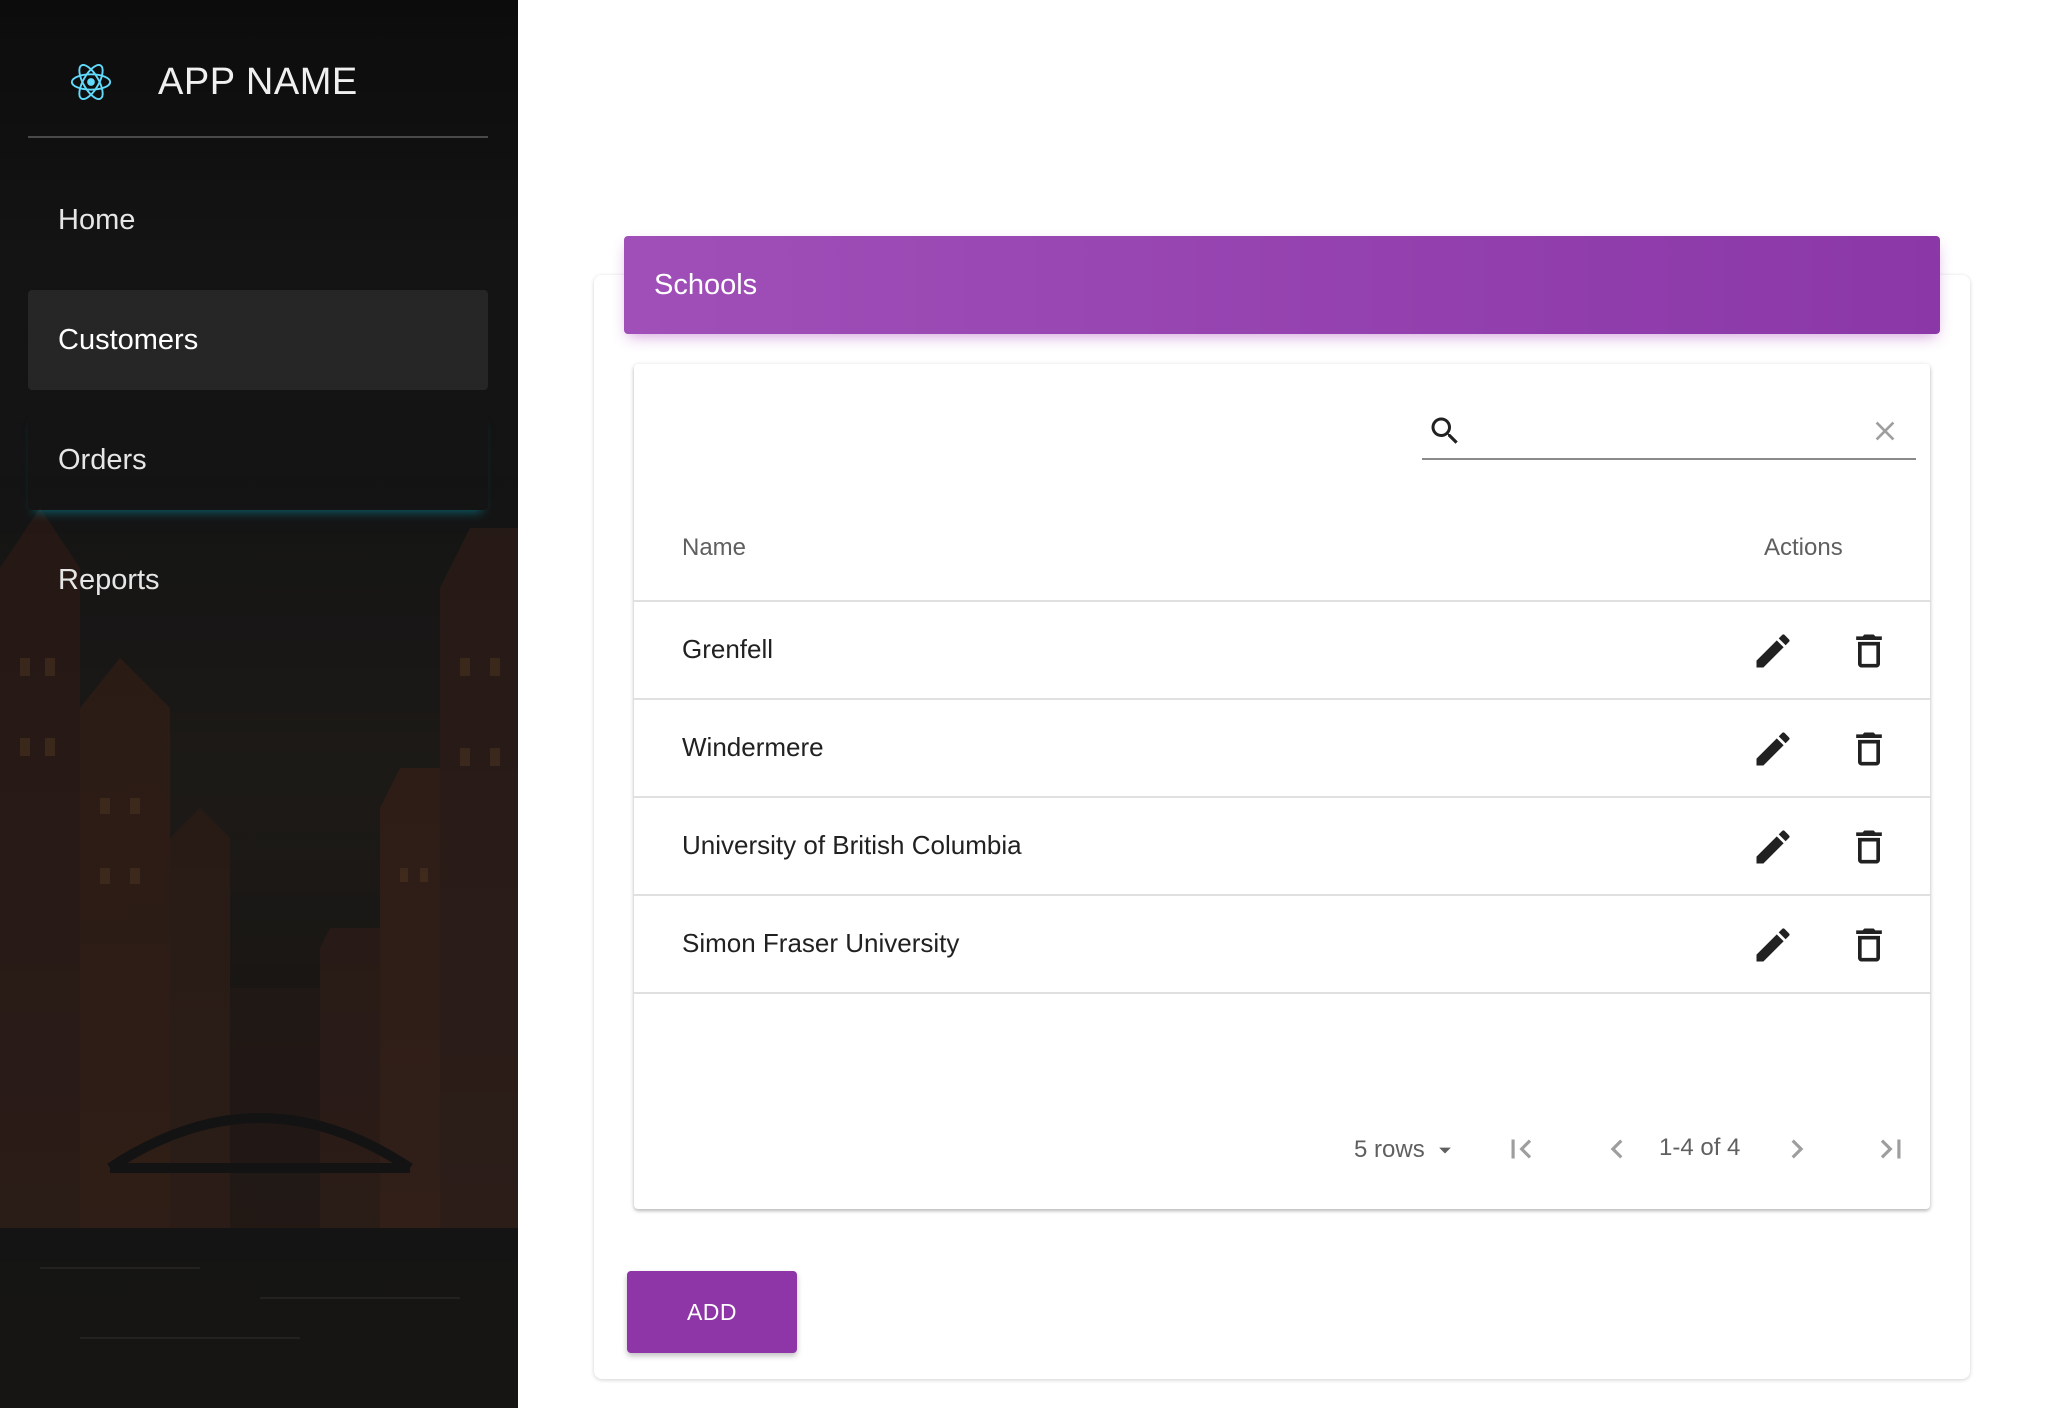 The image size is (2046, 1408). What do you see at coordinates (712, 1312) in the screenshot?
I see `add-button: ADD` at bounding box center [712, 1312].